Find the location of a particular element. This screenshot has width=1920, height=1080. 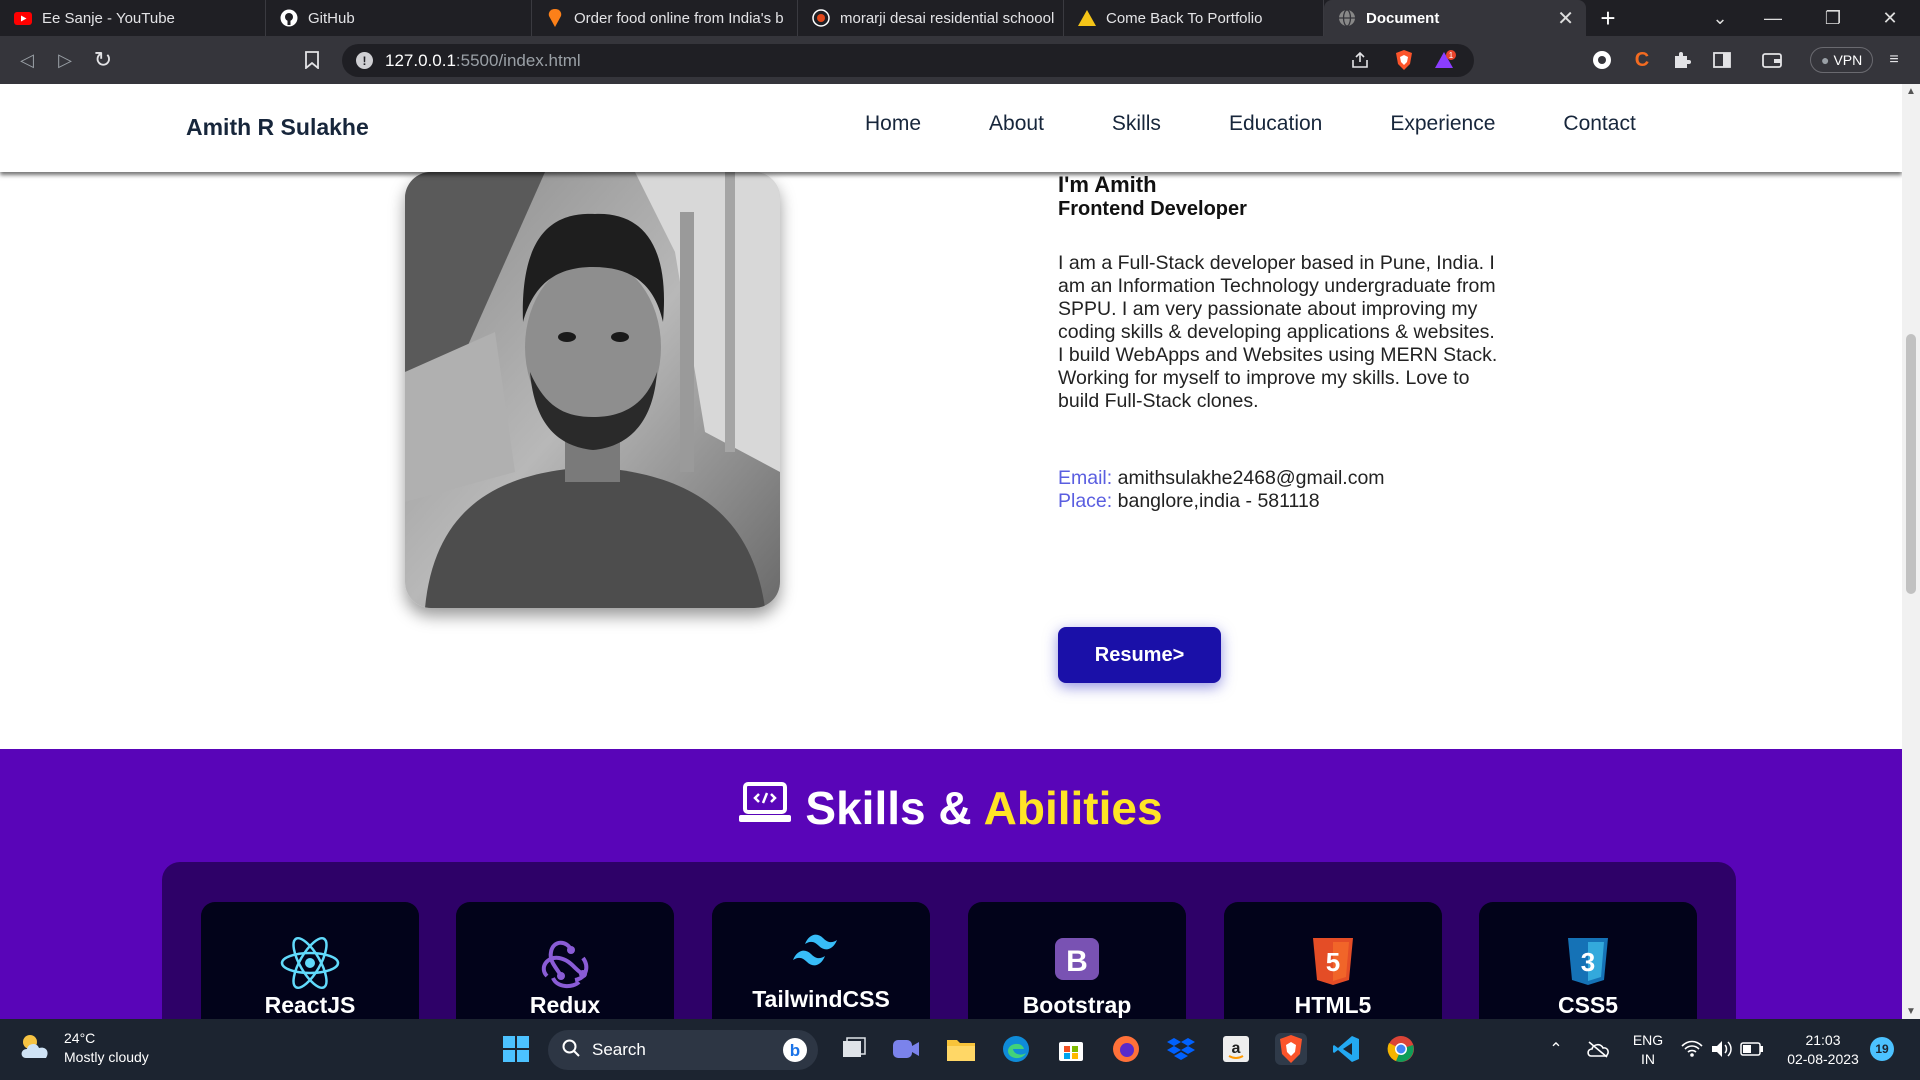

teams-chat-icon is located at coordinates (906, 1049).